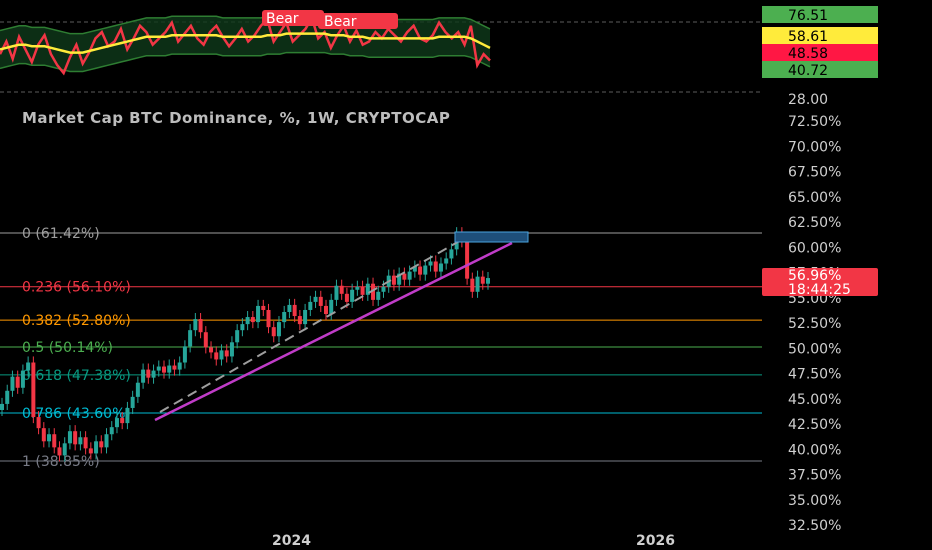 The image size is (932, 550). I want to click on bear-signal-1: Bear, so click(293, 18).